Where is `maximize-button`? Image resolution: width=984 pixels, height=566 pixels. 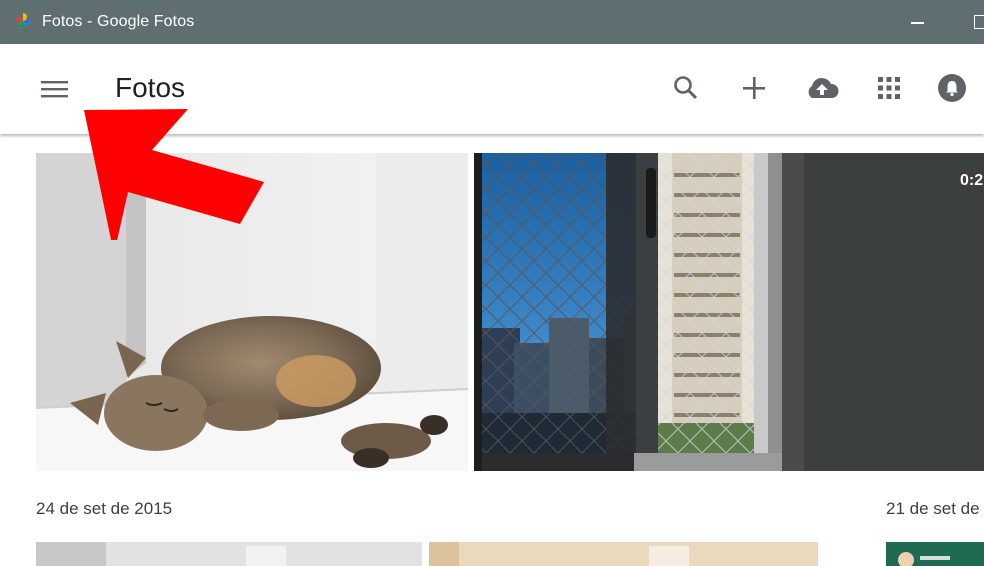 maximize-button is located at coordinates (976, 22).